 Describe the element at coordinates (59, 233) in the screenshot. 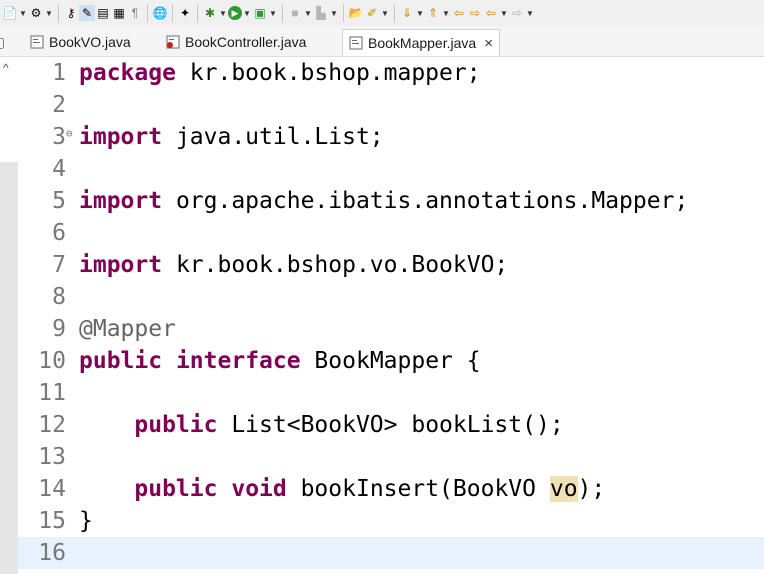

I see `line-number: 6` at that location.